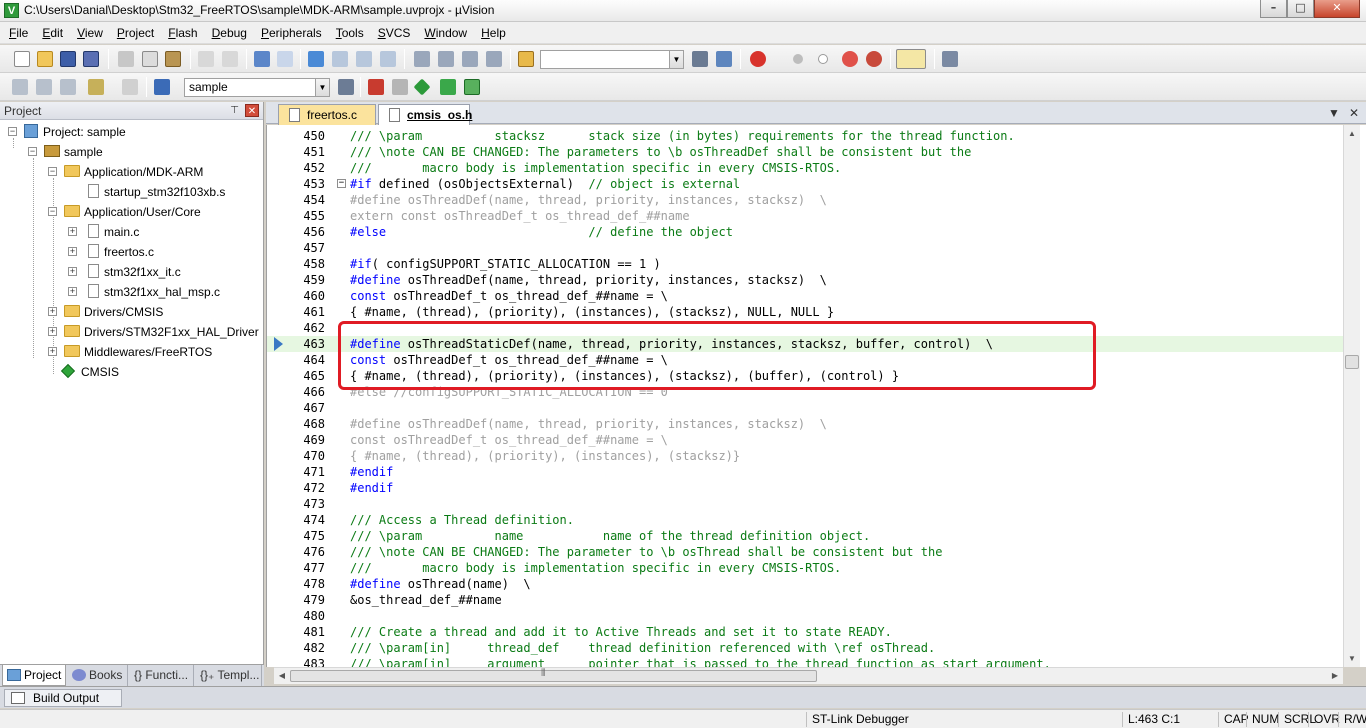 The width and height of the screenshot is (1366, 728). Describe the element at coordinates (425, 114) in the screenshot. I see `tab-cmsis-os-h: cmsis_os.h` at that location.